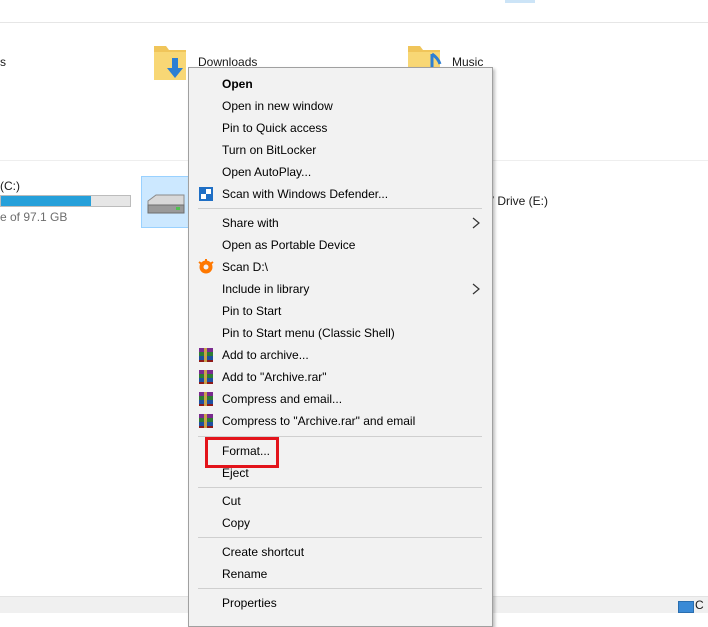 Image resolution: width=708 pixels, height=627 pixels. What do you see at coordinates (340, 106) in the screenshot?
I see `menu-item-open-new-window: Open in new window` at bounding box center [340, 106].